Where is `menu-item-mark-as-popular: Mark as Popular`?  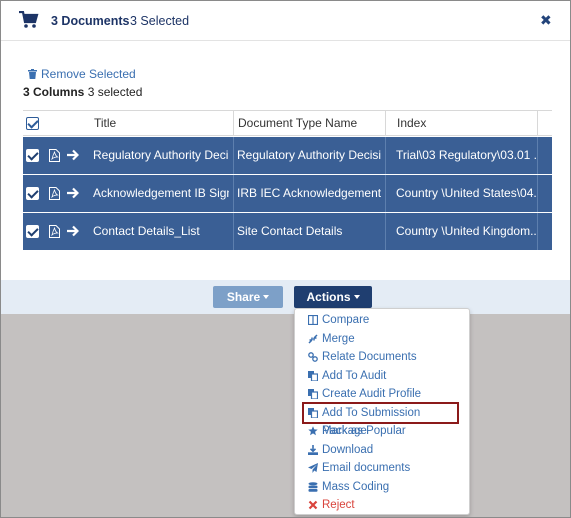 menu-item-mark-as-popular: Mark as Popular is located at coordinates (382, 431).